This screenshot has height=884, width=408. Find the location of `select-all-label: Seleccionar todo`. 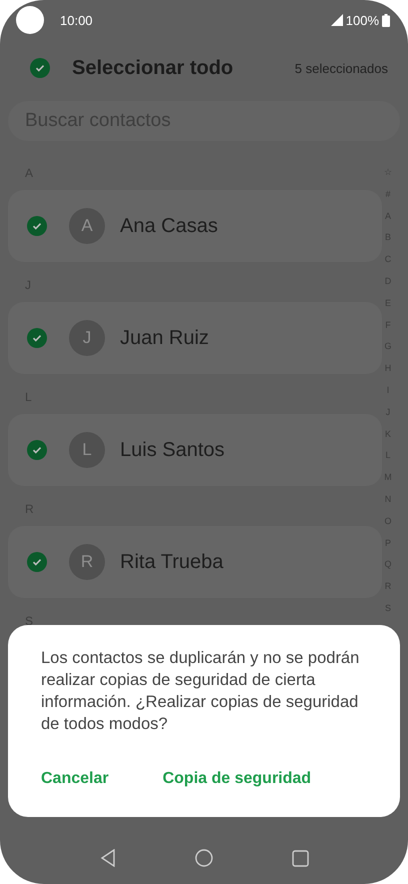

select-all-label: Seleccionar todo is located at coordinates (153, 68).